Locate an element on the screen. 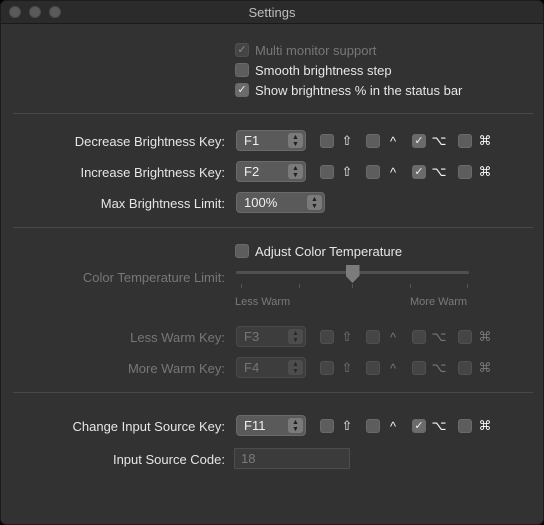 The width and height of the screenshot is (544, 525). more-warm-control-checkbox is located at coordinates (373, 368).